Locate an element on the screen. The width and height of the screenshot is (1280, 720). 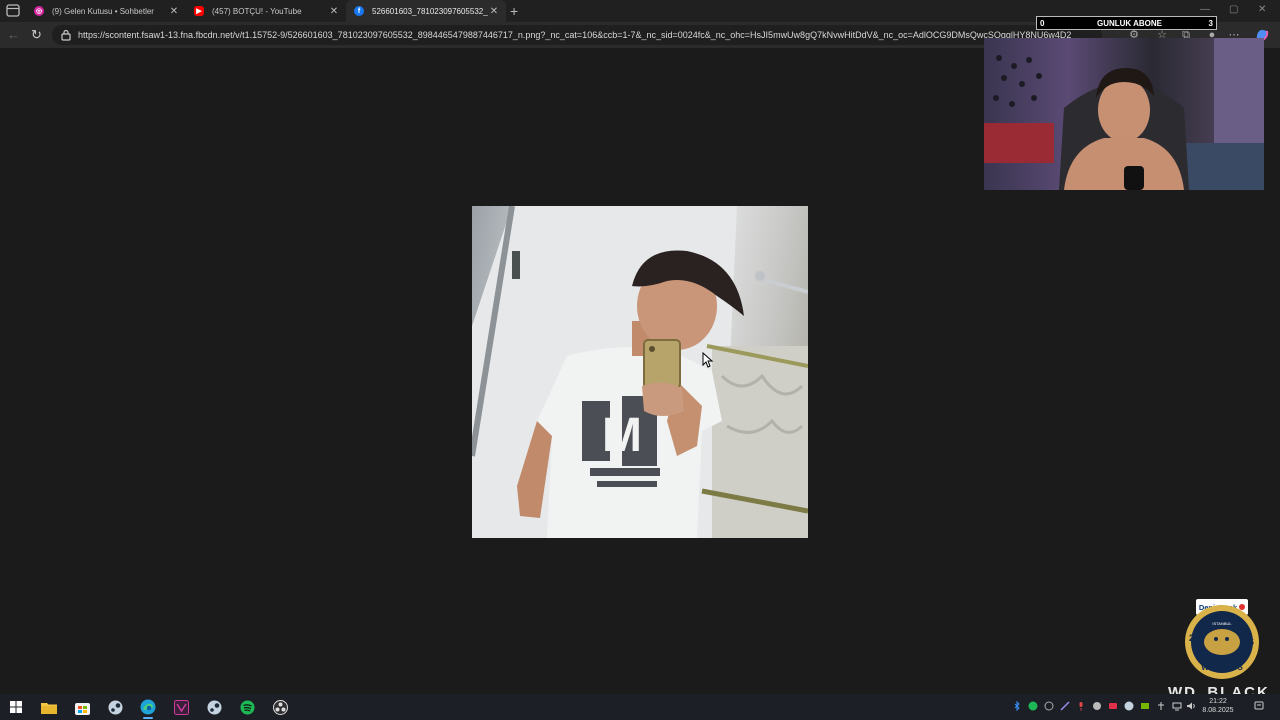
viewed-image: M is located at coordinates (640, 372).